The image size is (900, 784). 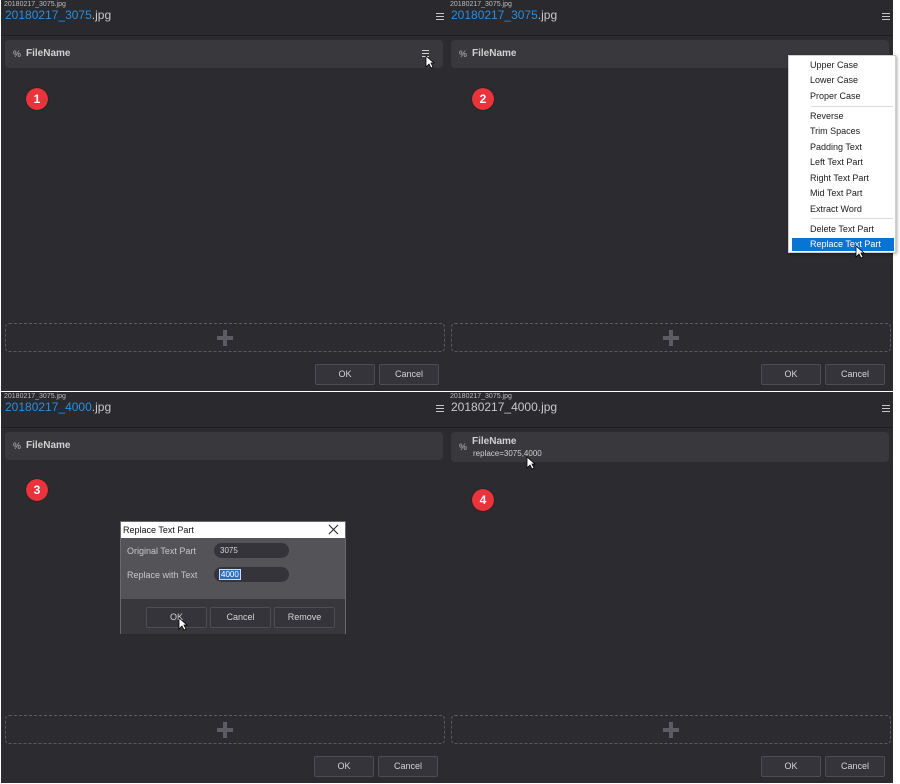 What do you see at coordinates (843, 80) in the screenshot?
I see `menu-item-lower-case: Lower Case` at bounding box center [843, 80].